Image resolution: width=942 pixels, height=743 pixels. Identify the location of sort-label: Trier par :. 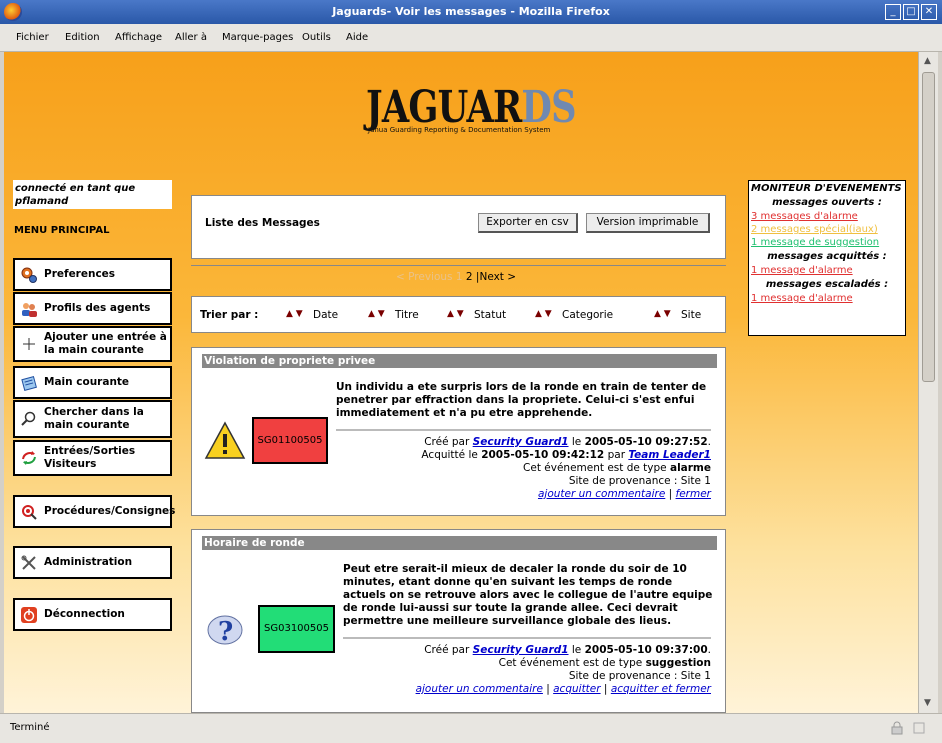
(229, 315).